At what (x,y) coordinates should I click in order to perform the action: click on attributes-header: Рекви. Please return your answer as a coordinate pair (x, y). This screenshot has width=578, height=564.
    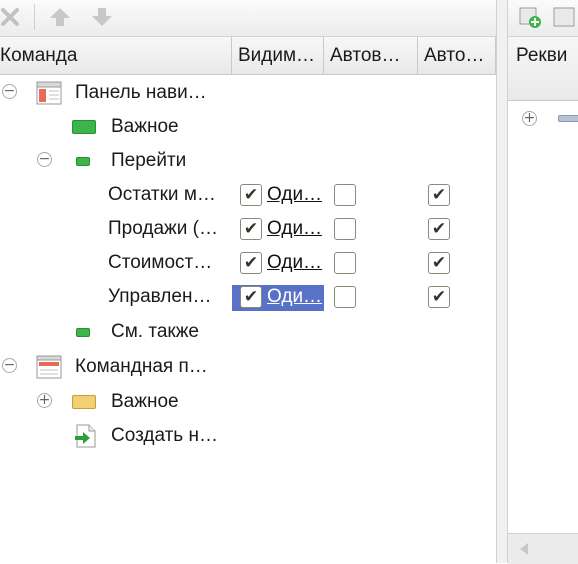
    Looking at the image, I should click on (543, 69).